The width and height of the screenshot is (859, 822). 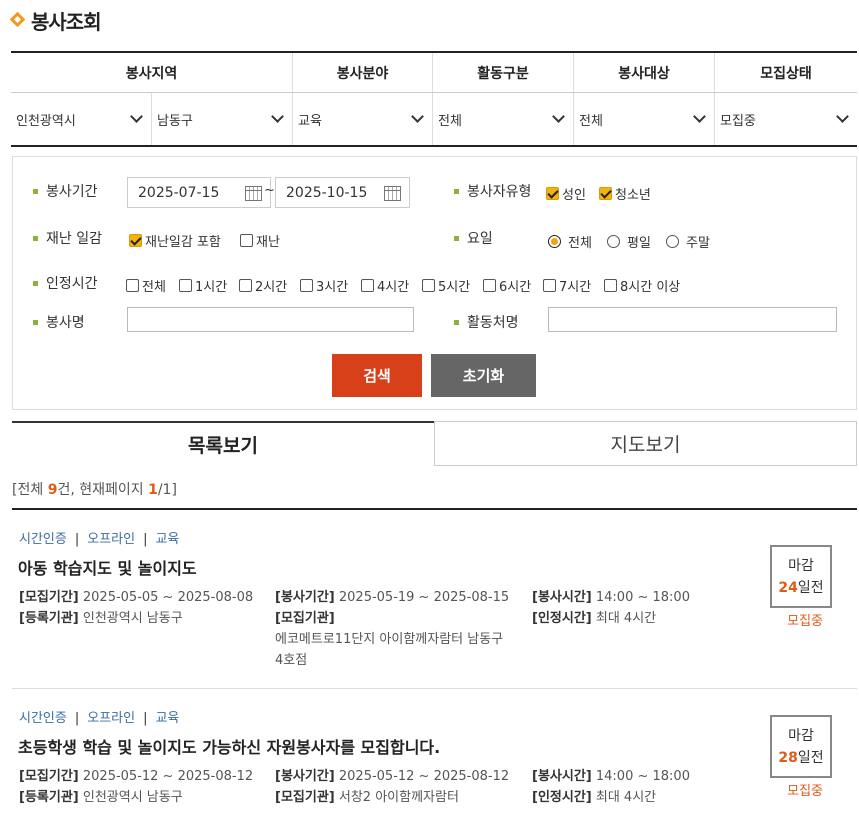 I want to click on result-count: [전체 9건, 현재페이지 1/1], so click(x=94, y=489).